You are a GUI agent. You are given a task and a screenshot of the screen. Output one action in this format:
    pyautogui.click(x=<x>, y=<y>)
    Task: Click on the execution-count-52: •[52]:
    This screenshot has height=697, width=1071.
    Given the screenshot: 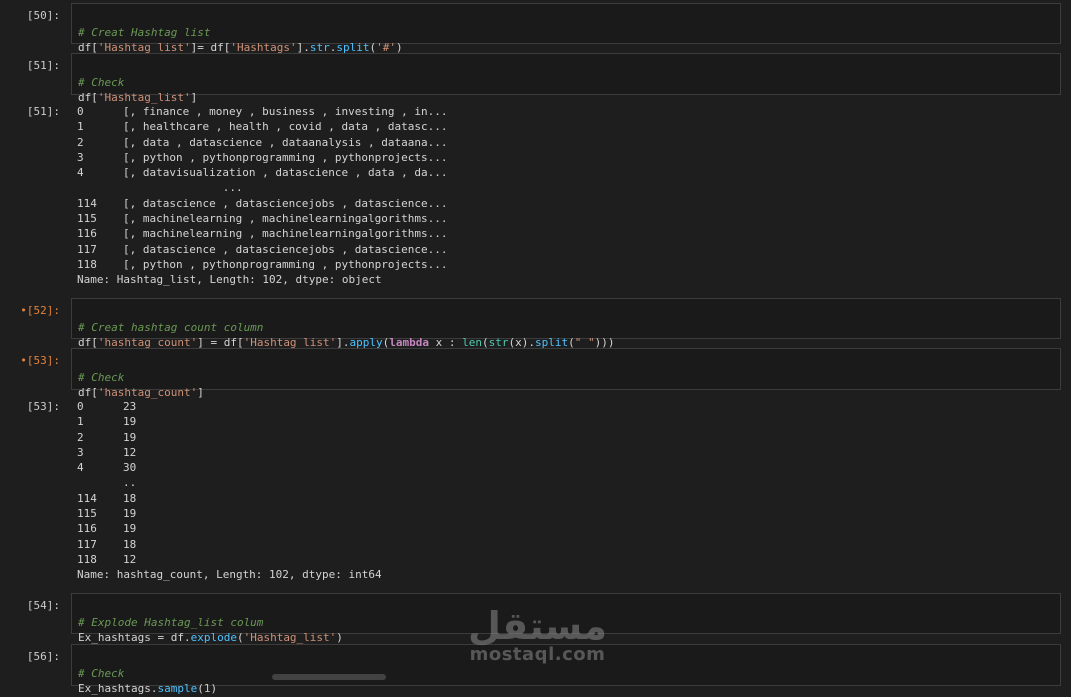 What is the action you would take?
    pyautogui.click(x=40, y=310)
    